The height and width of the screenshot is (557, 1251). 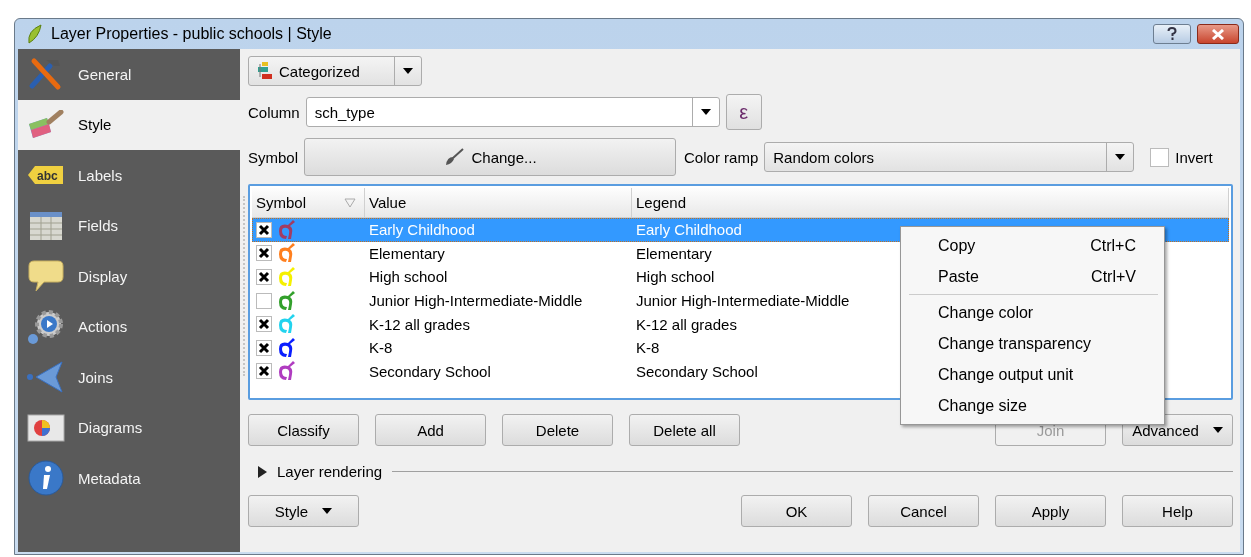 I want to click on table-icon, so click(x=46, y=225).